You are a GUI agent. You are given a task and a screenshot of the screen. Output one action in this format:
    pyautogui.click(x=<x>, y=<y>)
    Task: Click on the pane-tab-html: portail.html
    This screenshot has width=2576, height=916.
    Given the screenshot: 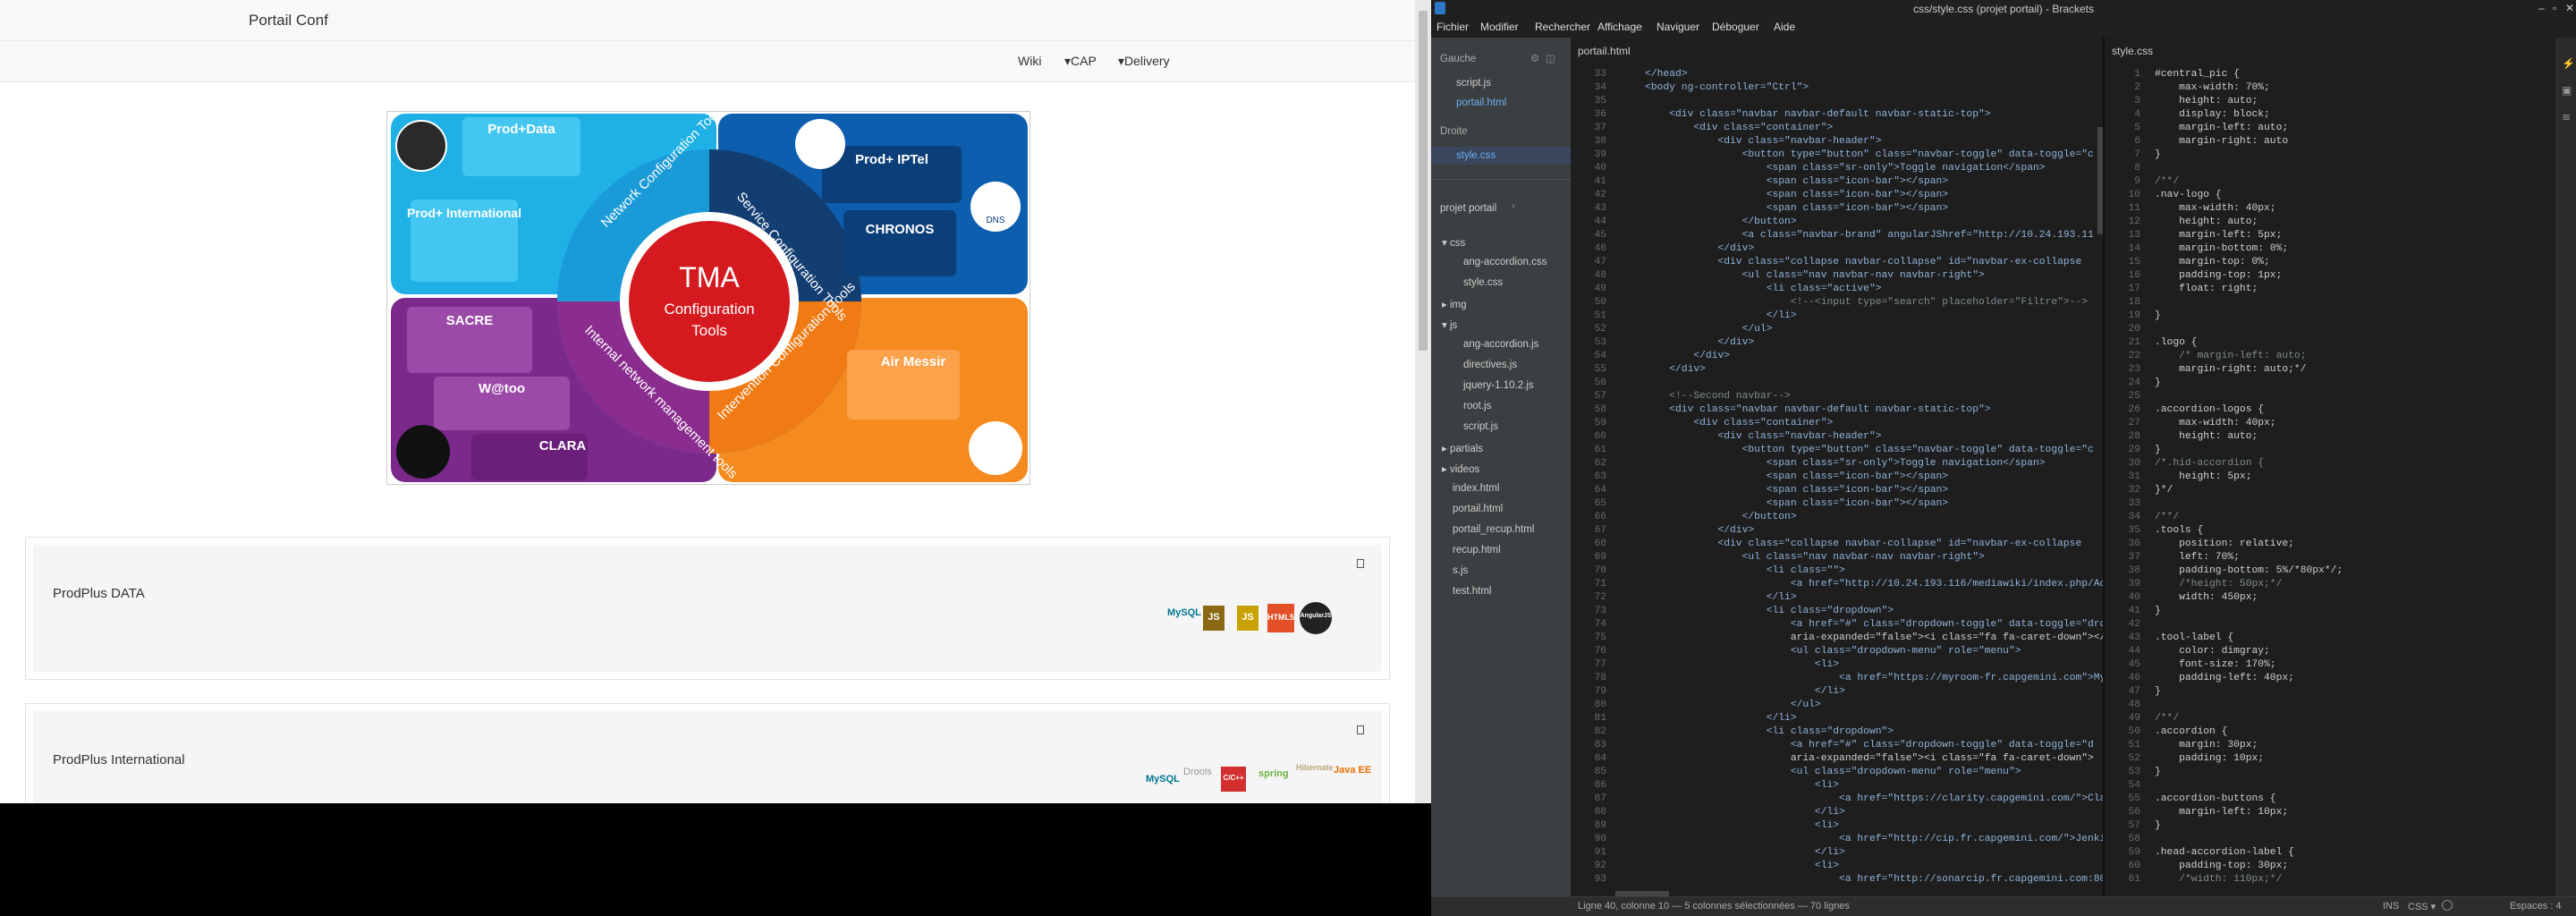 What is the action you would take?
    pyautogui.click(x=1837, y=48)
    